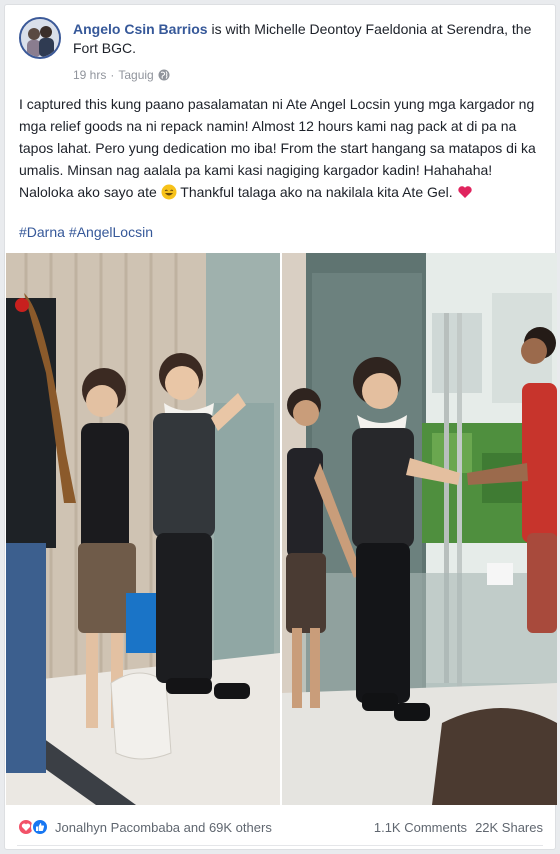 The image size is (560, 854). I want to click on hashtag-angellocsin: #AngelLocsin, so click(111, 232).